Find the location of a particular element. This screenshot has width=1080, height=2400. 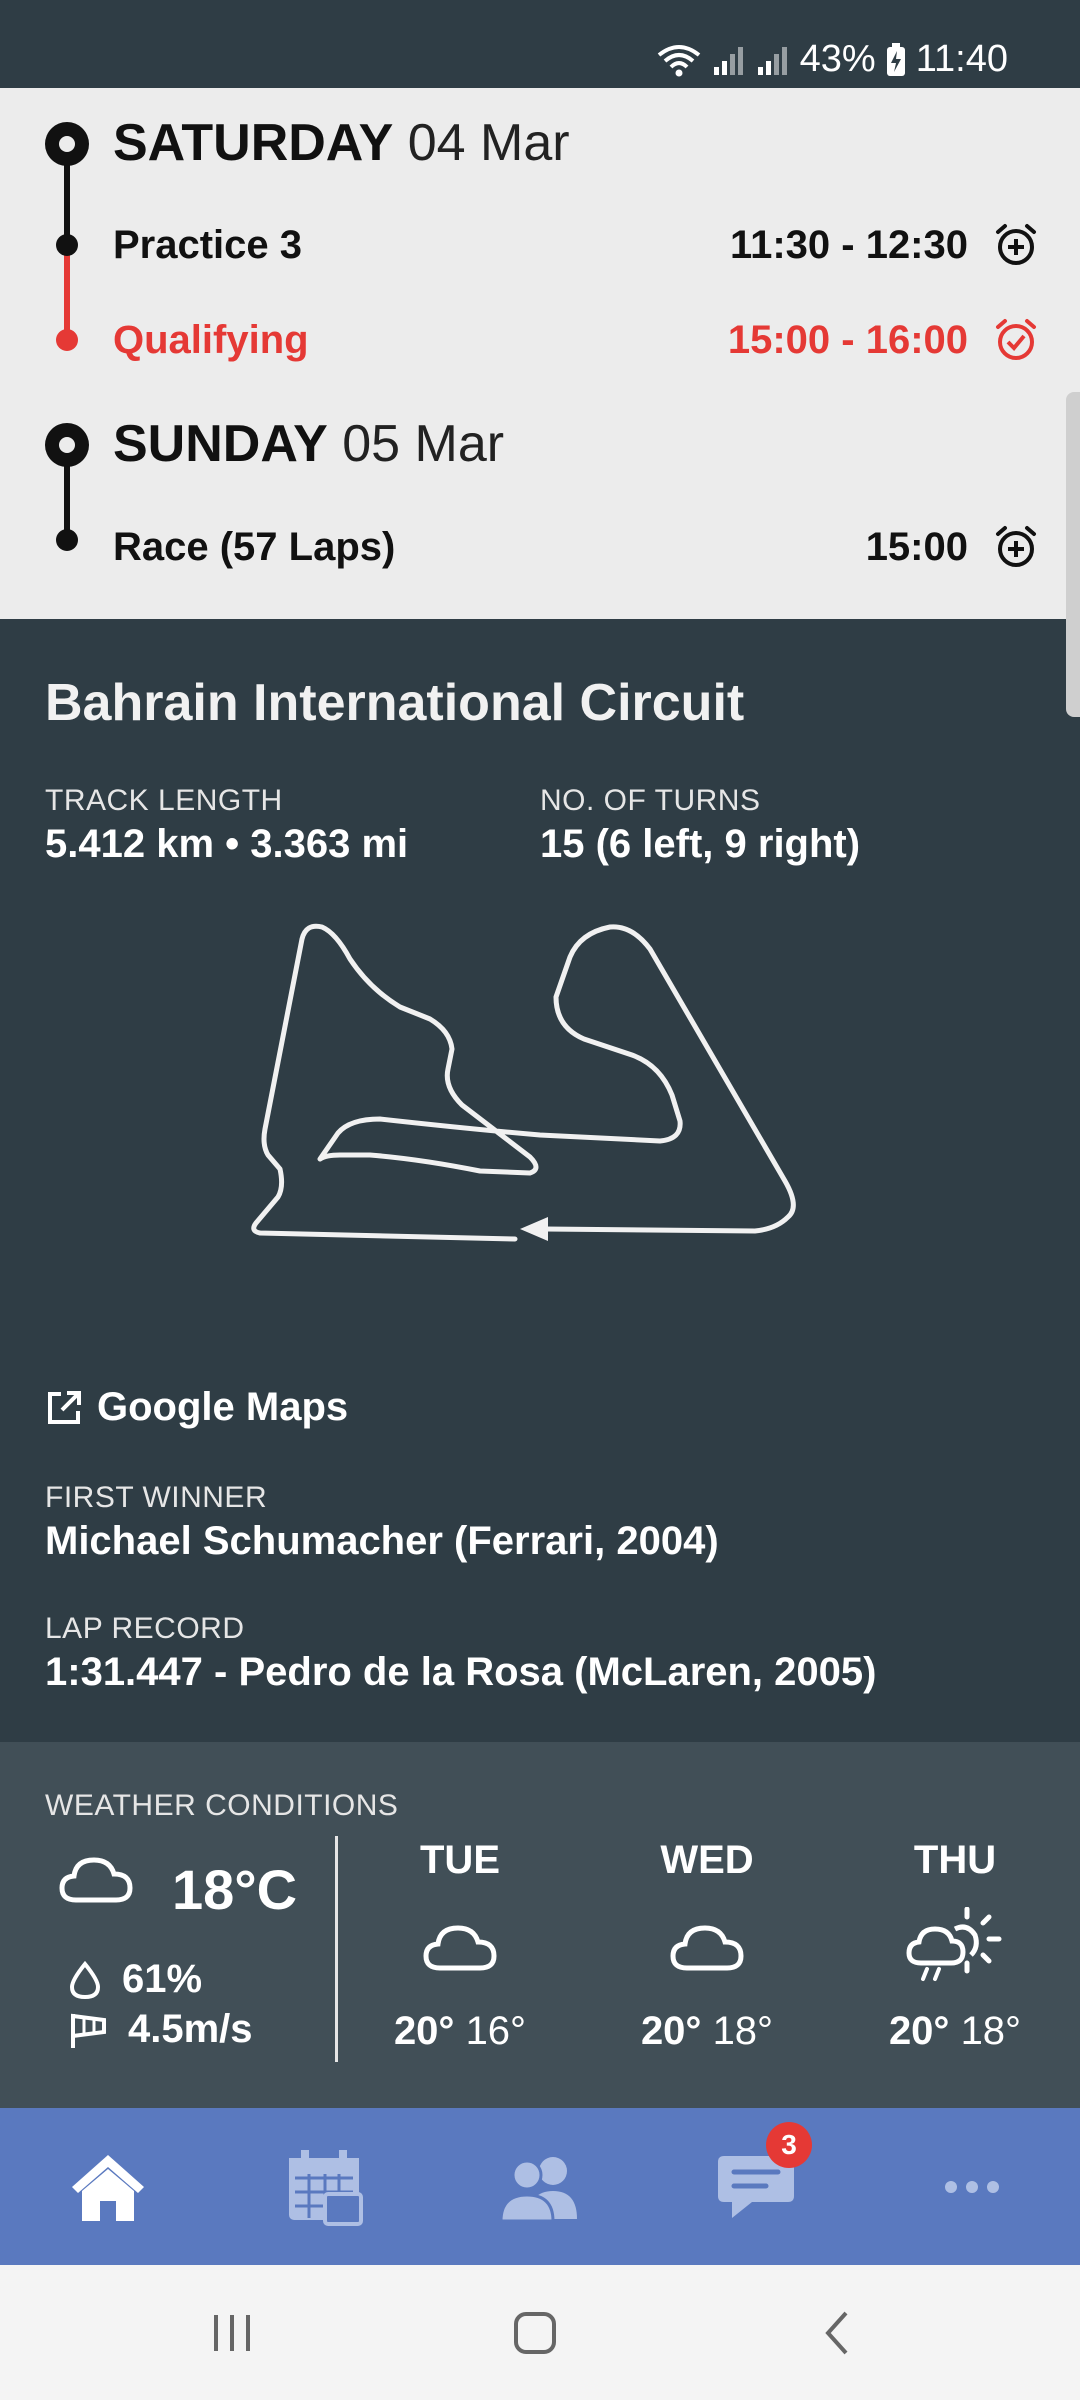

session-name: Race (57 Laps) is located at coordinates (254, 546).